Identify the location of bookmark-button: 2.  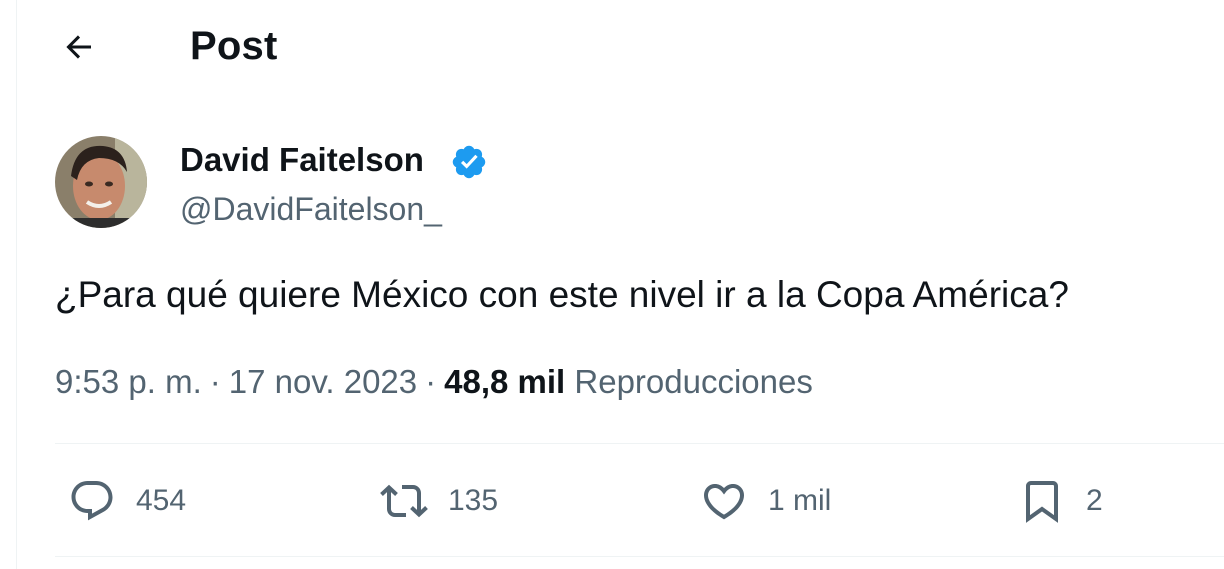
(1060, 501).